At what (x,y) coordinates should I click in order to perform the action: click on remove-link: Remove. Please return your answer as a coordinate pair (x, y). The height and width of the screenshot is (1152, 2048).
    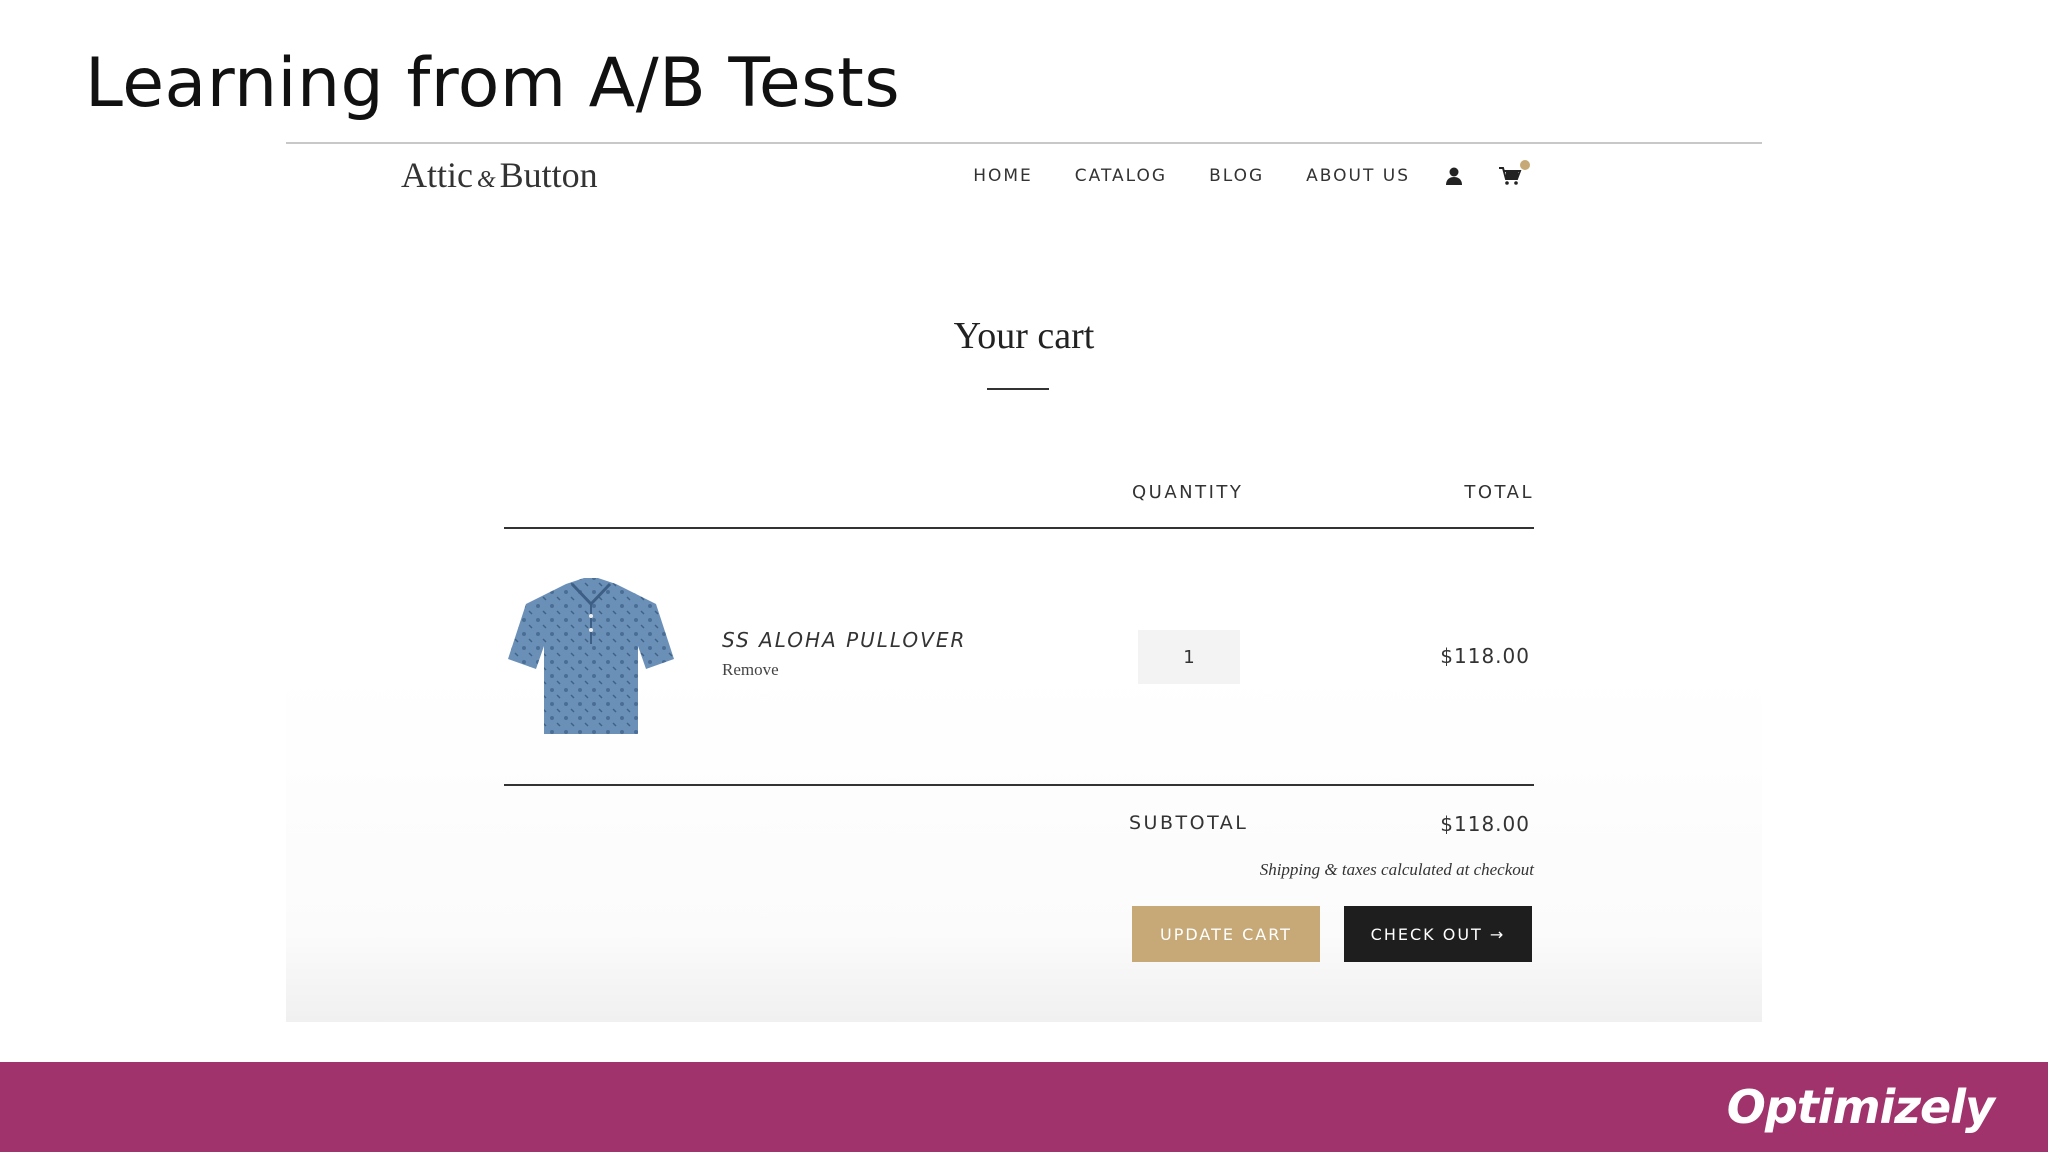
    Looking at the image, I should click on (750, 670).